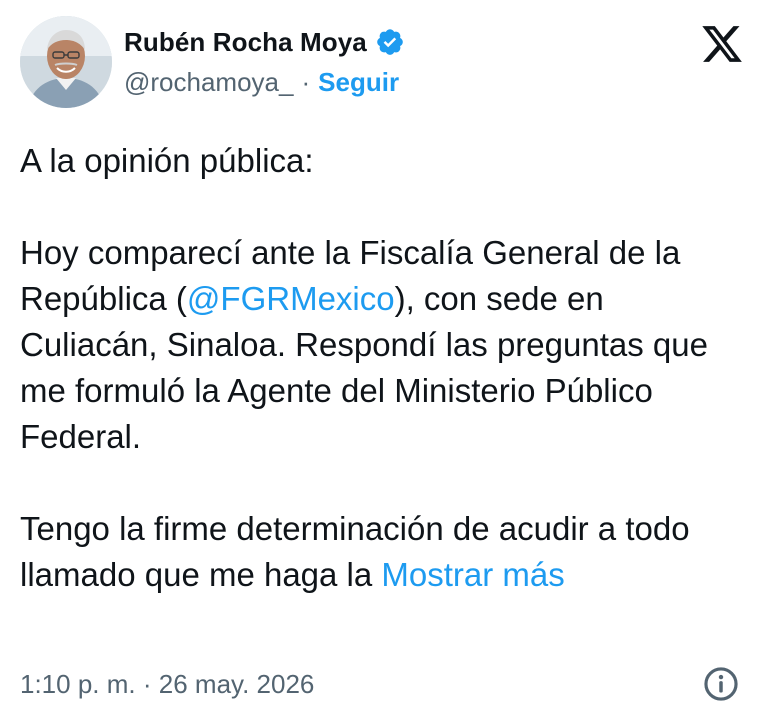  I want to click on handle-row: @rochamoya_ · Seguir, so click(264, 82).